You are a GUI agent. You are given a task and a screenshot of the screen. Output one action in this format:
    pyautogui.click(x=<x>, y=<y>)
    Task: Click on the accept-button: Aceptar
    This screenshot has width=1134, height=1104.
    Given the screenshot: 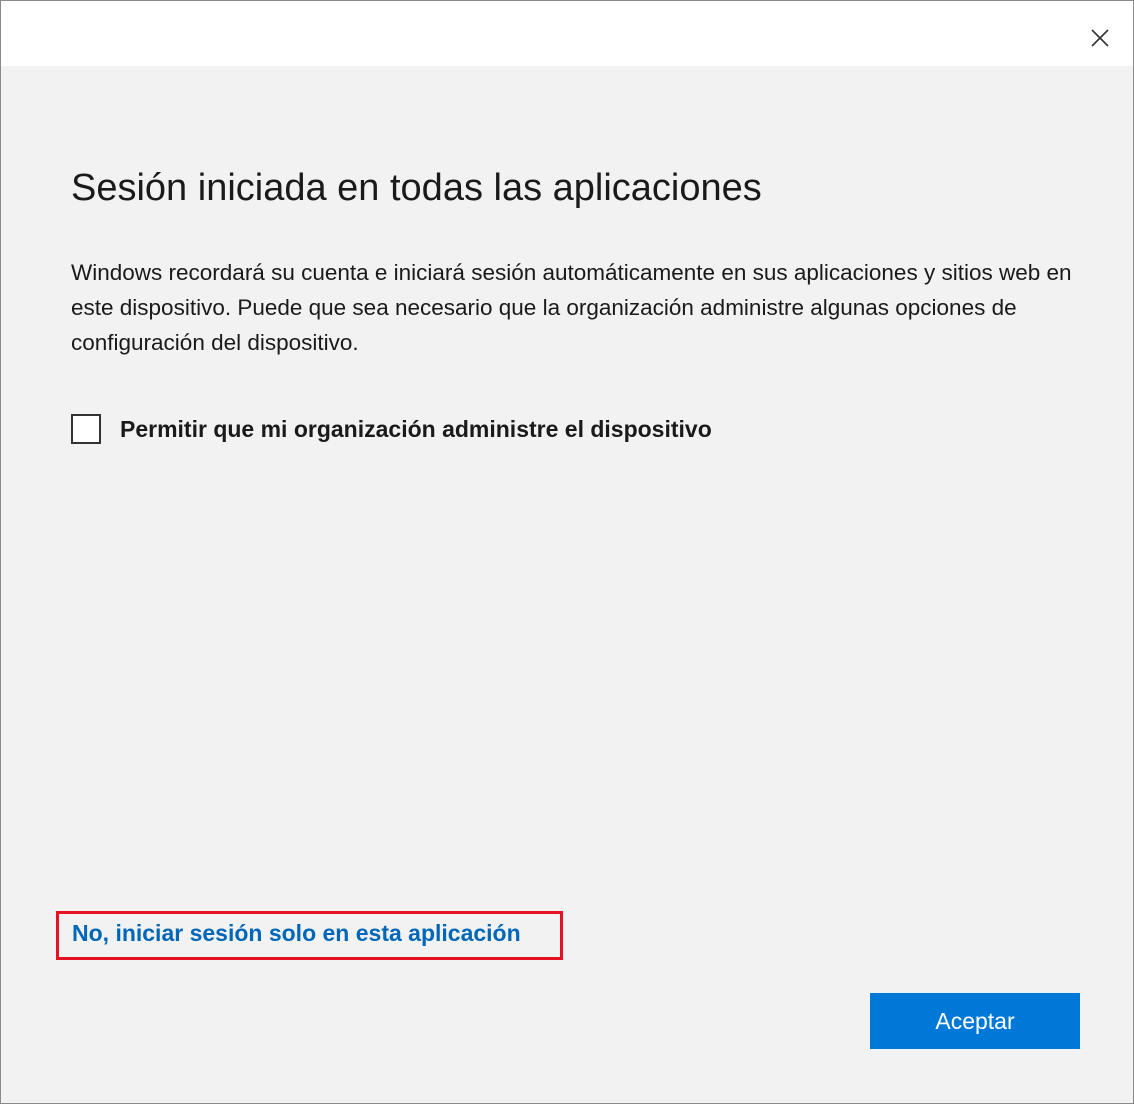 What is the action you would take?
    pyautogui.click(x=975, y=1021)
    